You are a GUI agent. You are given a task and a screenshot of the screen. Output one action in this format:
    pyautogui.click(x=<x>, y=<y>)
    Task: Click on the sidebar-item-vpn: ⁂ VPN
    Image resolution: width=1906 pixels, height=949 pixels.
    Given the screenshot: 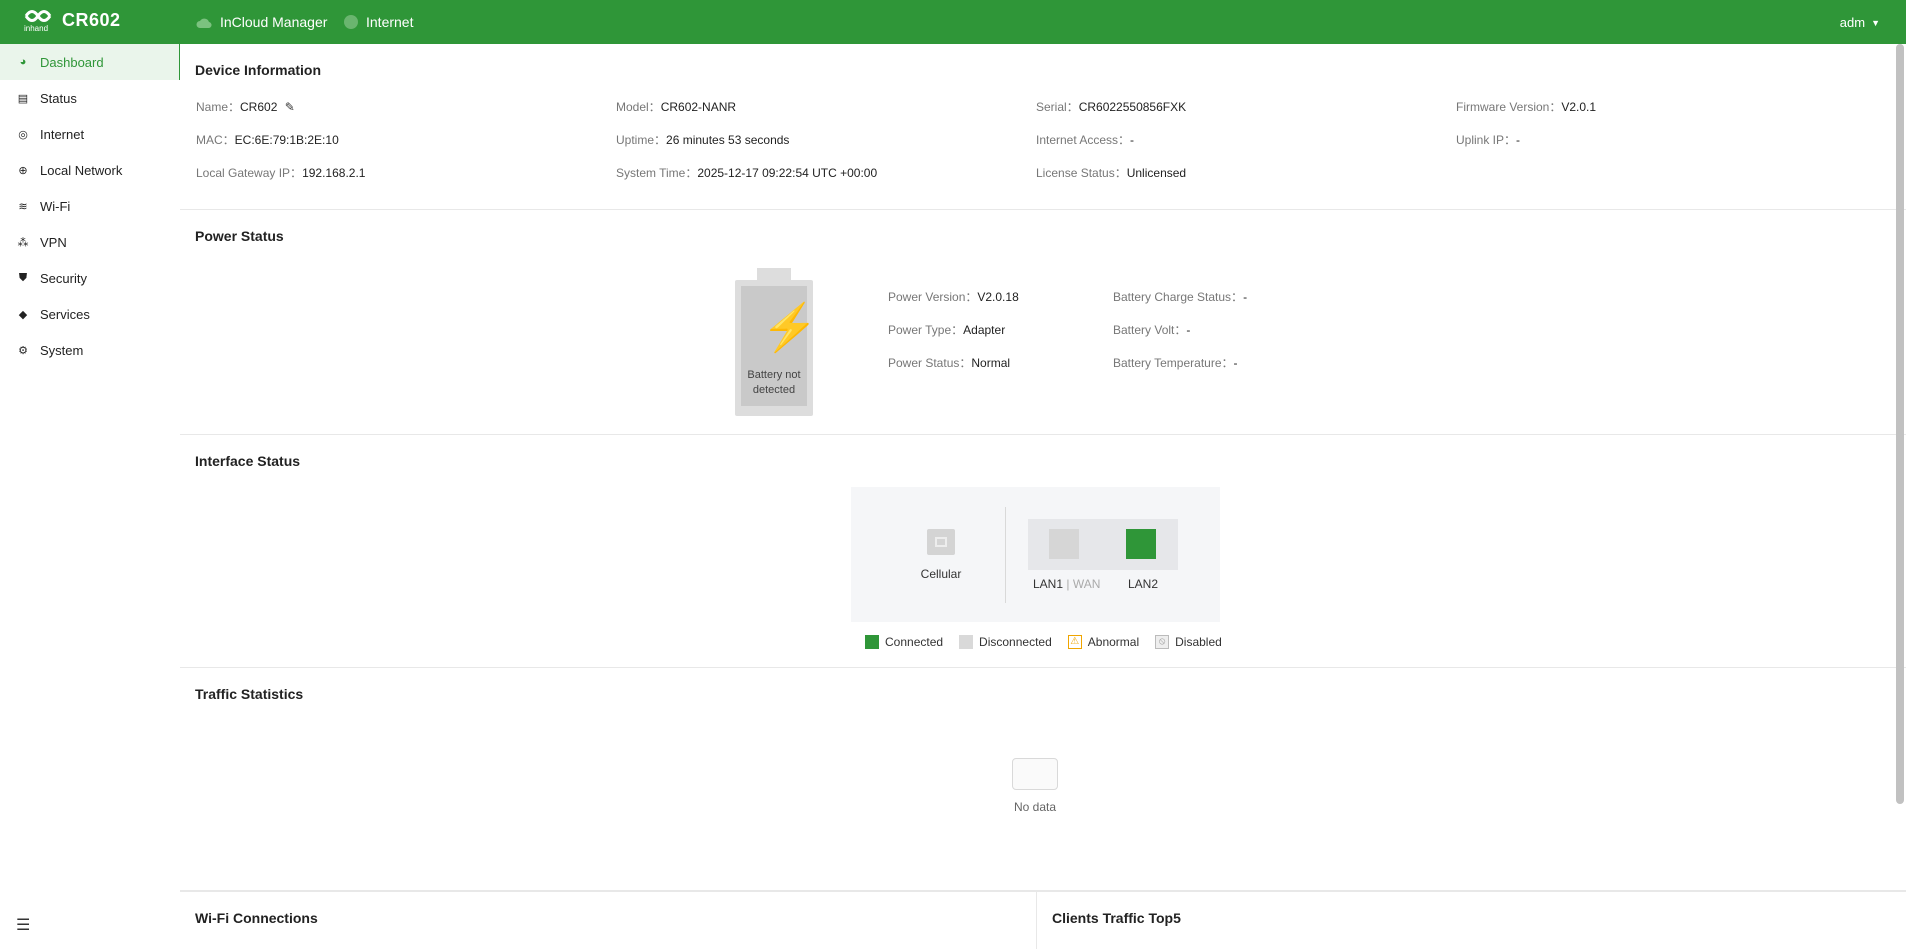 What is the action you would take?
    pyautogui.click(x=90, y=242)
    